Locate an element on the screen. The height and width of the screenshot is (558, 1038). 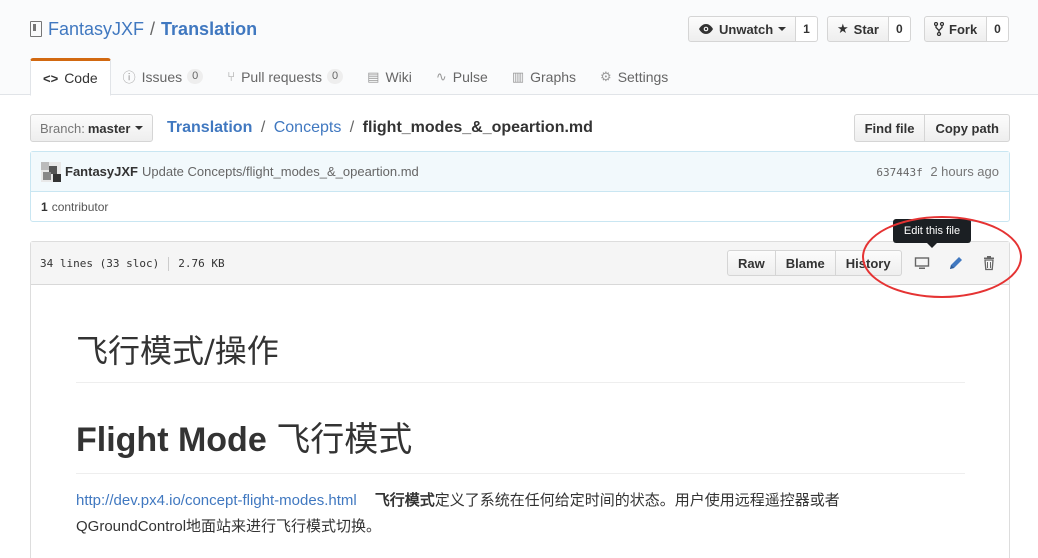
file-line-count: 34 lines (33 sloc) is located at coordinates (100, 263).